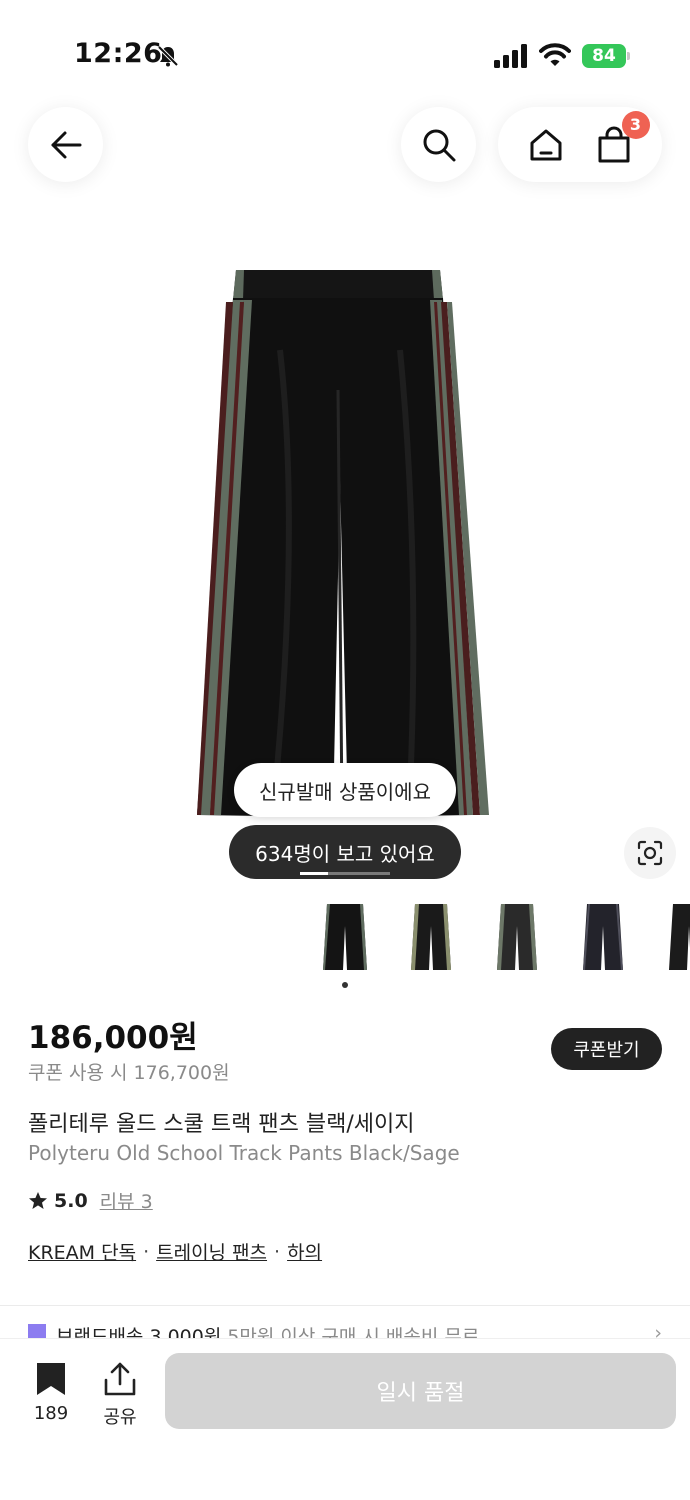 The width and height of the screenshot is (690, 1500). Describe the element at coordinates (580, 144) in the screenshot. I see `home-cart-group: 3` at that location.